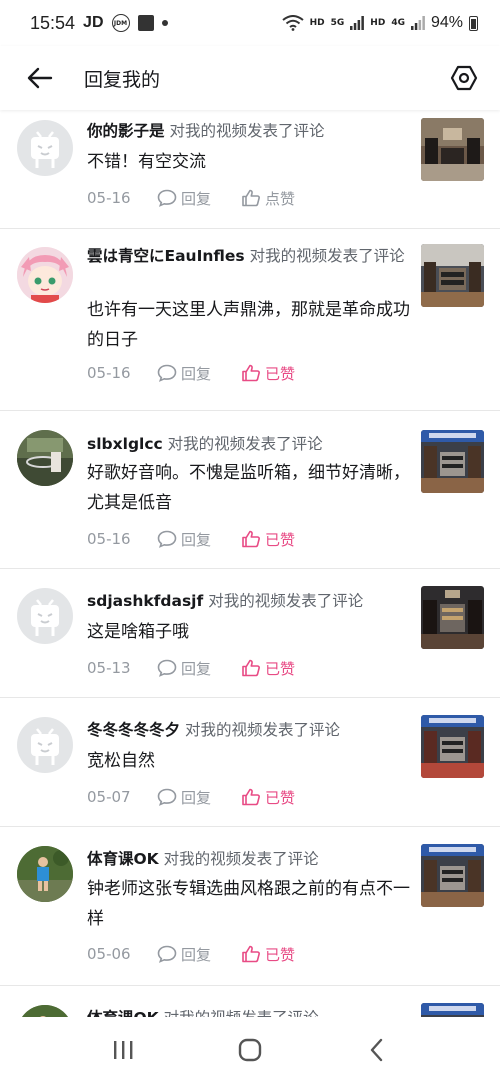  Describe the element at coordinates (109, 373) in the screenshot. I see `comment-date: 05-16` at that location.